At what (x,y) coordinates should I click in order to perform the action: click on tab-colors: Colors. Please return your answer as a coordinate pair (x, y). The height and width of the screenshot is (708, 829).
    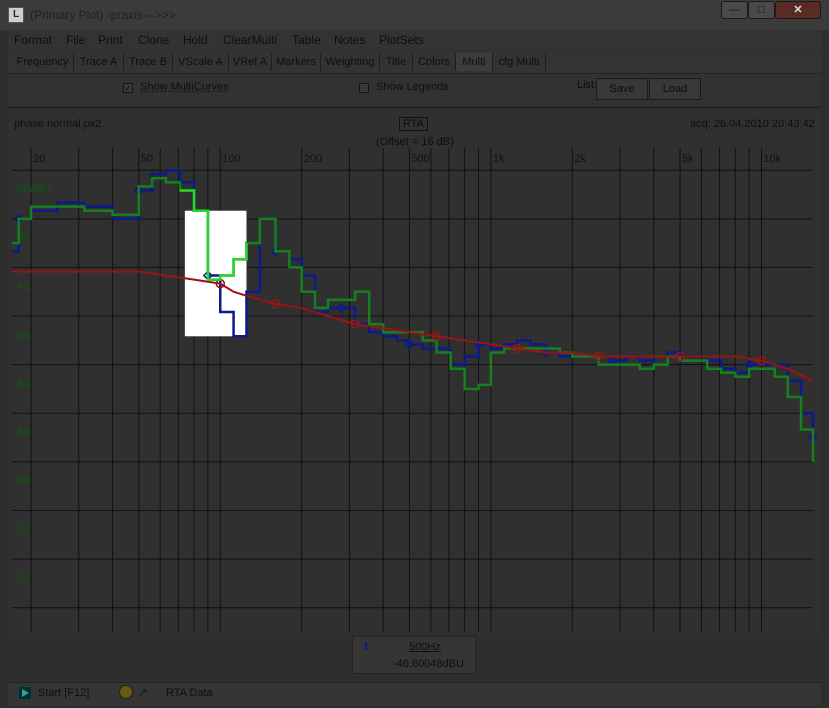
    Looking at the image, I should click on (434, 62).